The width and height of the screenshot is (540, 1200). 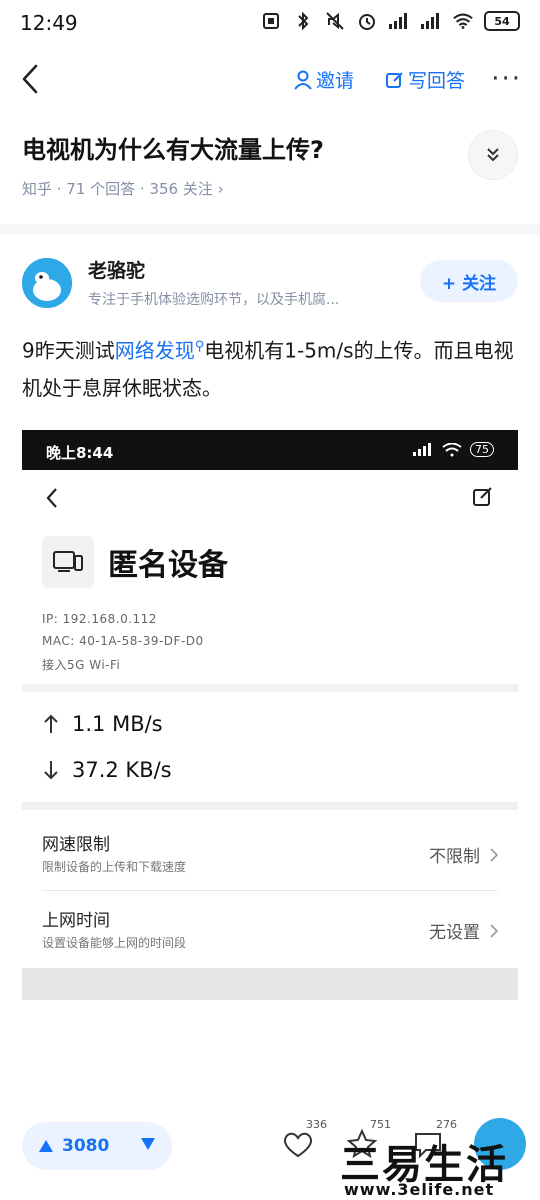 I want to click on downvote-icon, so click(x=148, y=1144).